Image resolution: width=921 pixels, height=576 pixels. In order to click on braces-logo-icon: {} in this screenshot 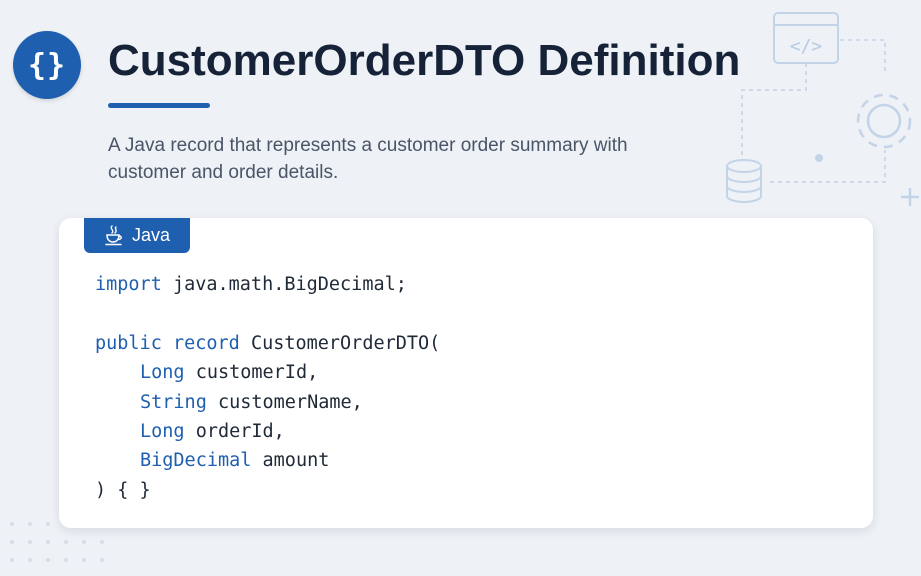, I will do `click(47, 65)`.